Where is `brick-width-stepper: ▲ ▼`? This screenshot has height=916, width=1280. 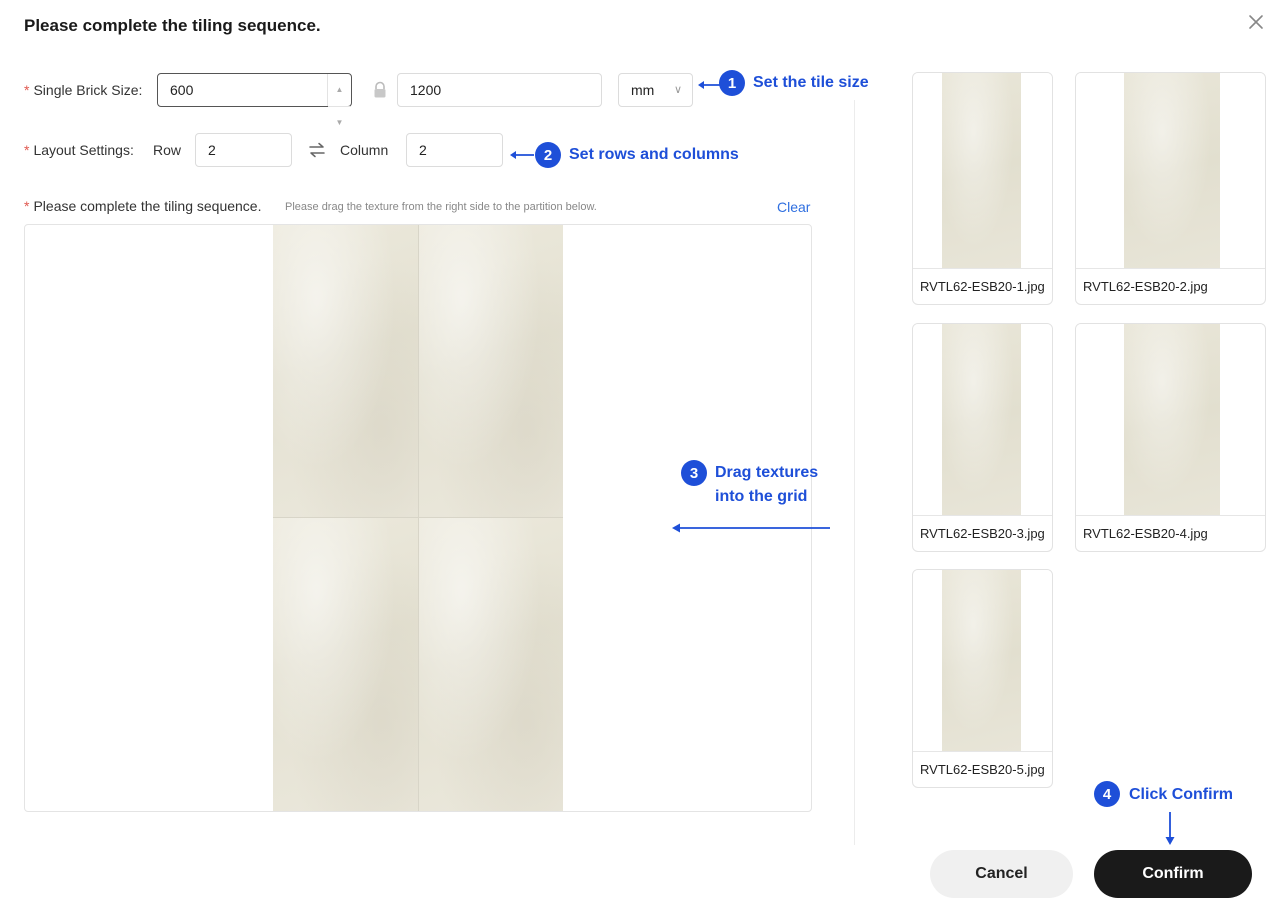
brick-width-stepper: ▲ ▼ is located at coordinates (339, 100).